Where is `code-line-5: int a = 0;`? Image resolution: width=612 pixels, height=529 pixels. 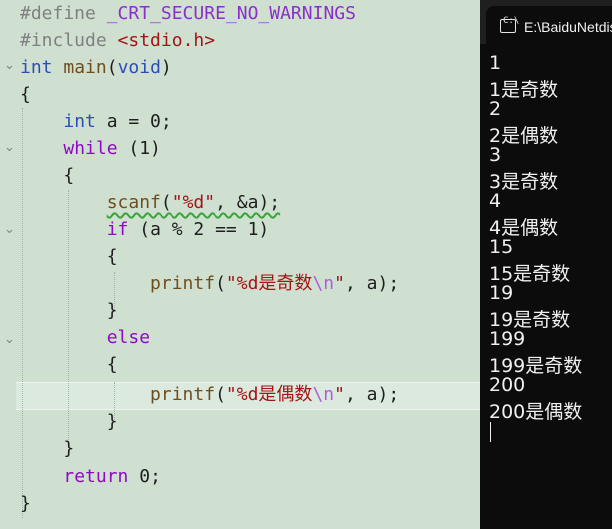 code-line-5: int a = 0; is located at coordinates (96, 121).